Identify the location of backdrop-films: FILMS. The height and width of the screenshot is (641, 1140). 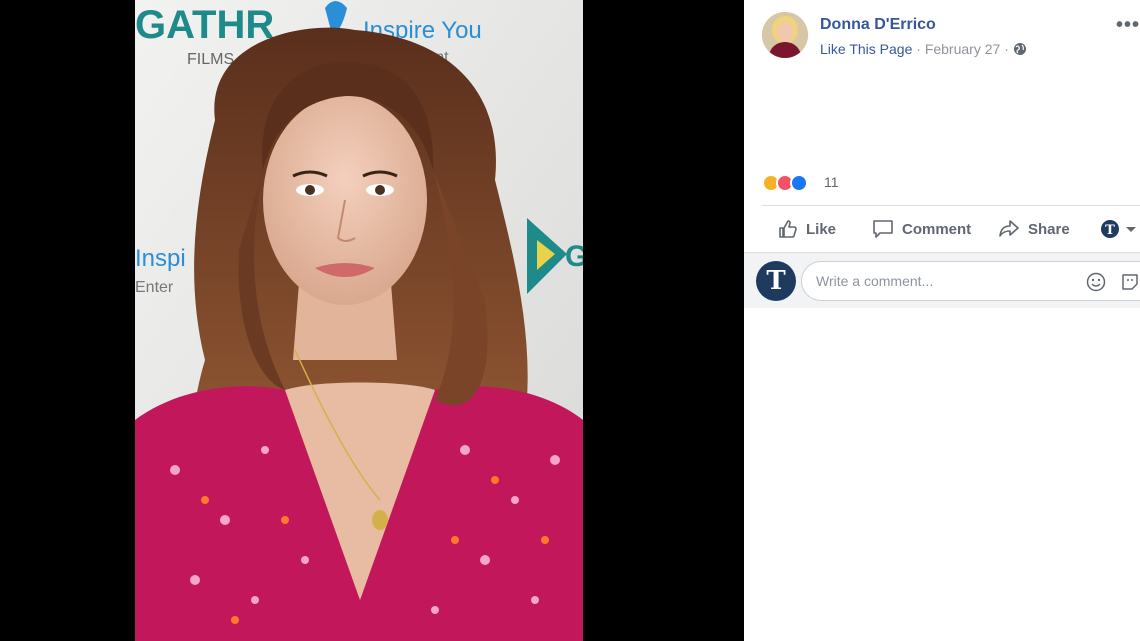
(210, 59).